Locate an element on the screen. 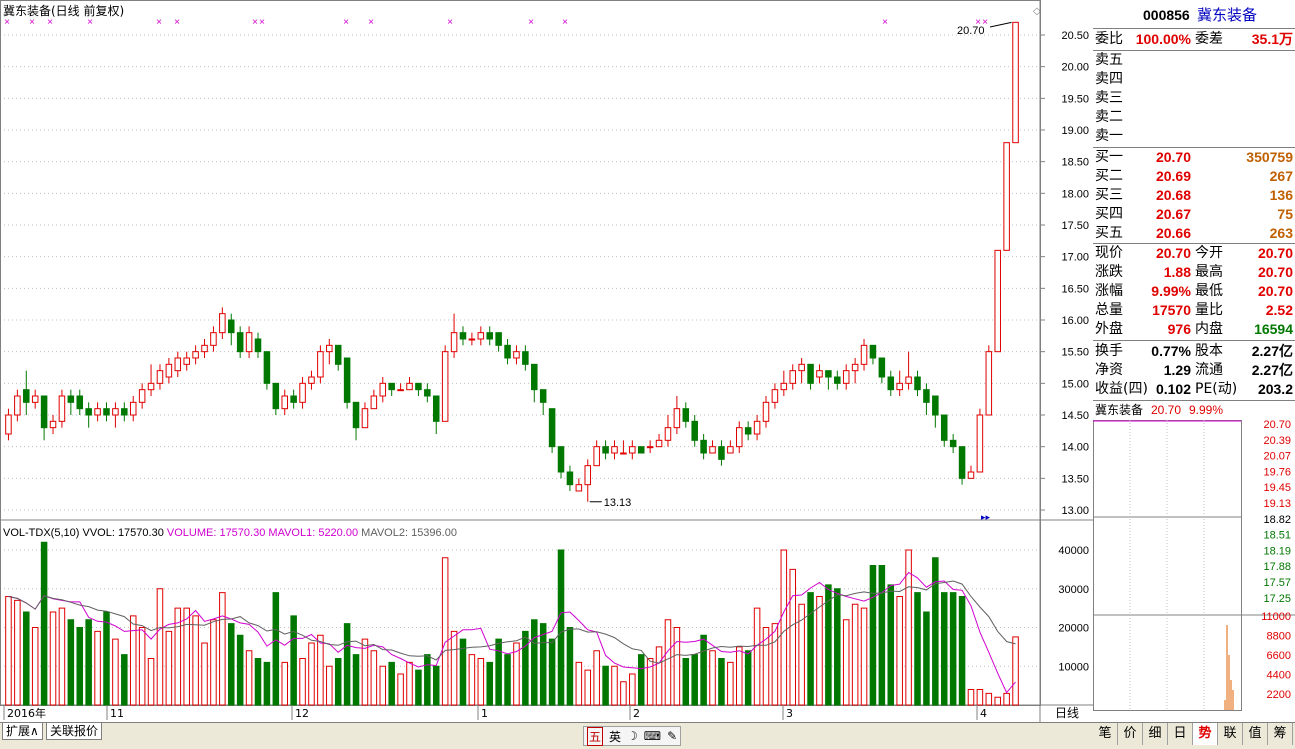 Image resolution: width=1295 pixels, height=749 pixels. quote-tab-1: 价 is located at coordinates (1130, 734).